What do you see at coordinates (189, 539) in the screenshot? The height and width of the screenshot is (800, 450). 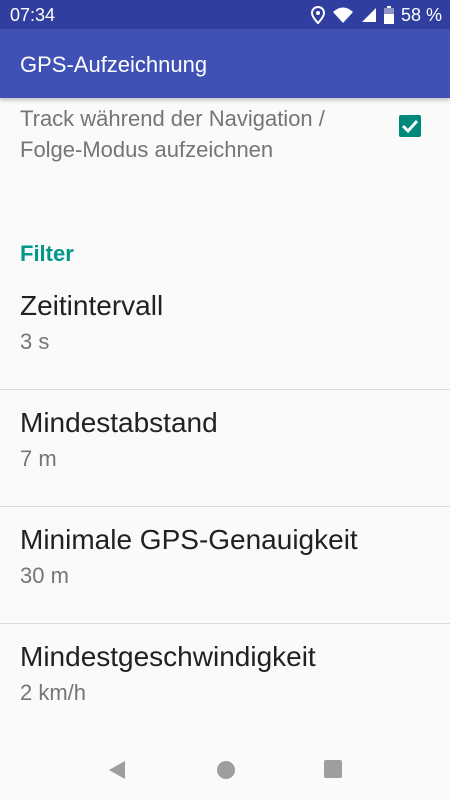 I see `pref-title: Minimale GPS-Genauigkeit` at bounding box center [189, 539].